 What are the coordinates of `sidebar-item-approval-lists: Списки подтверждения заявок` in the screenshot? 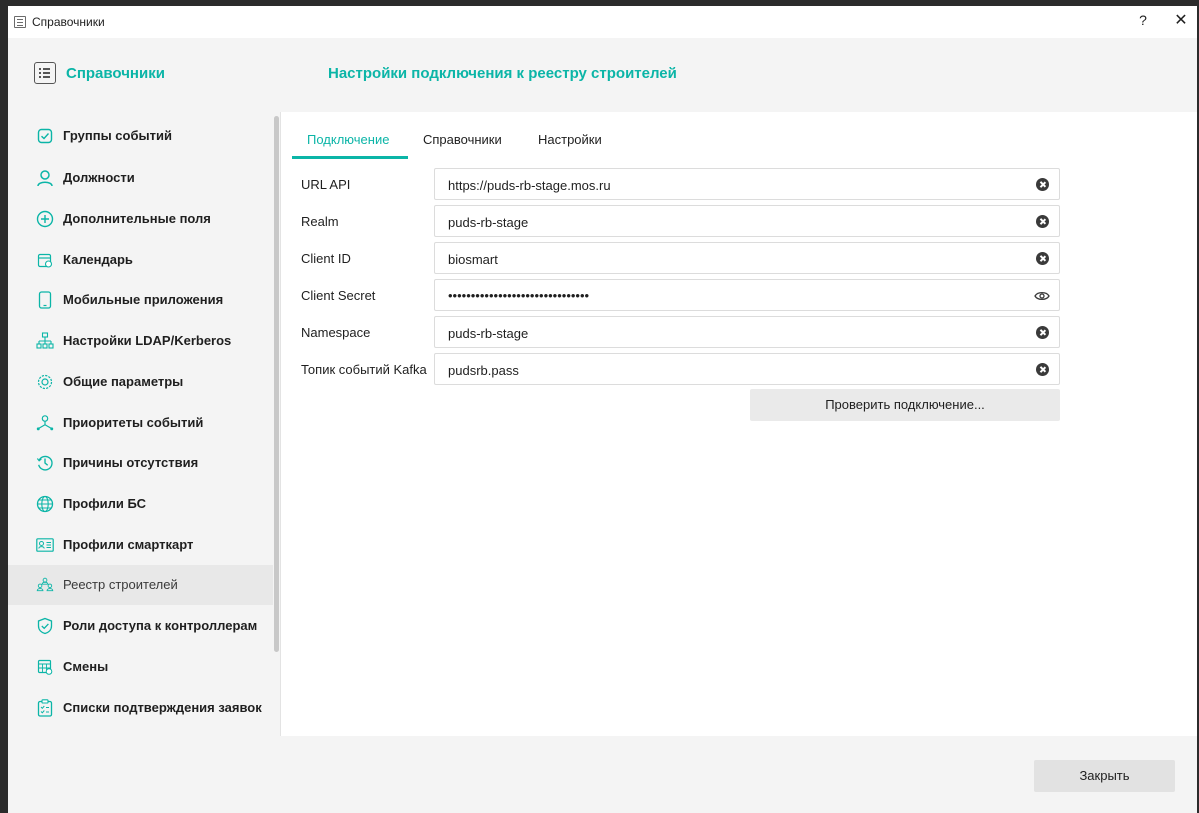 It's located at (140, 708).